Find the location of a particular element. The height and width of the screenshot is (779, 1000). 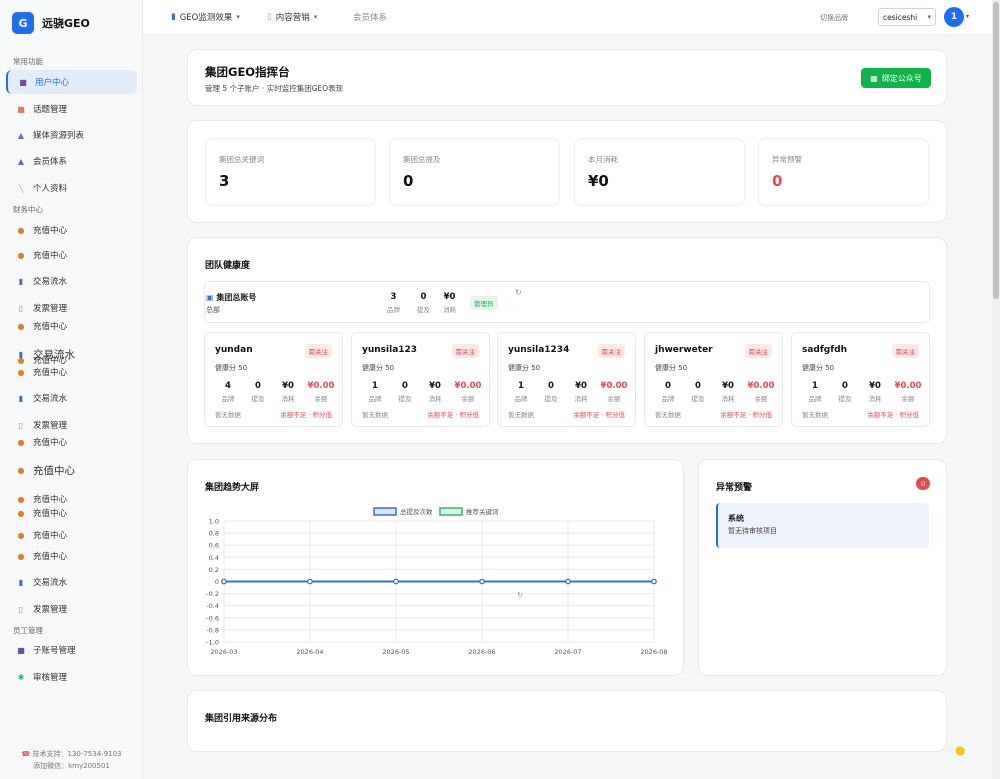

chevron-down-icon: ▾ is located at coordinates (967, 16).